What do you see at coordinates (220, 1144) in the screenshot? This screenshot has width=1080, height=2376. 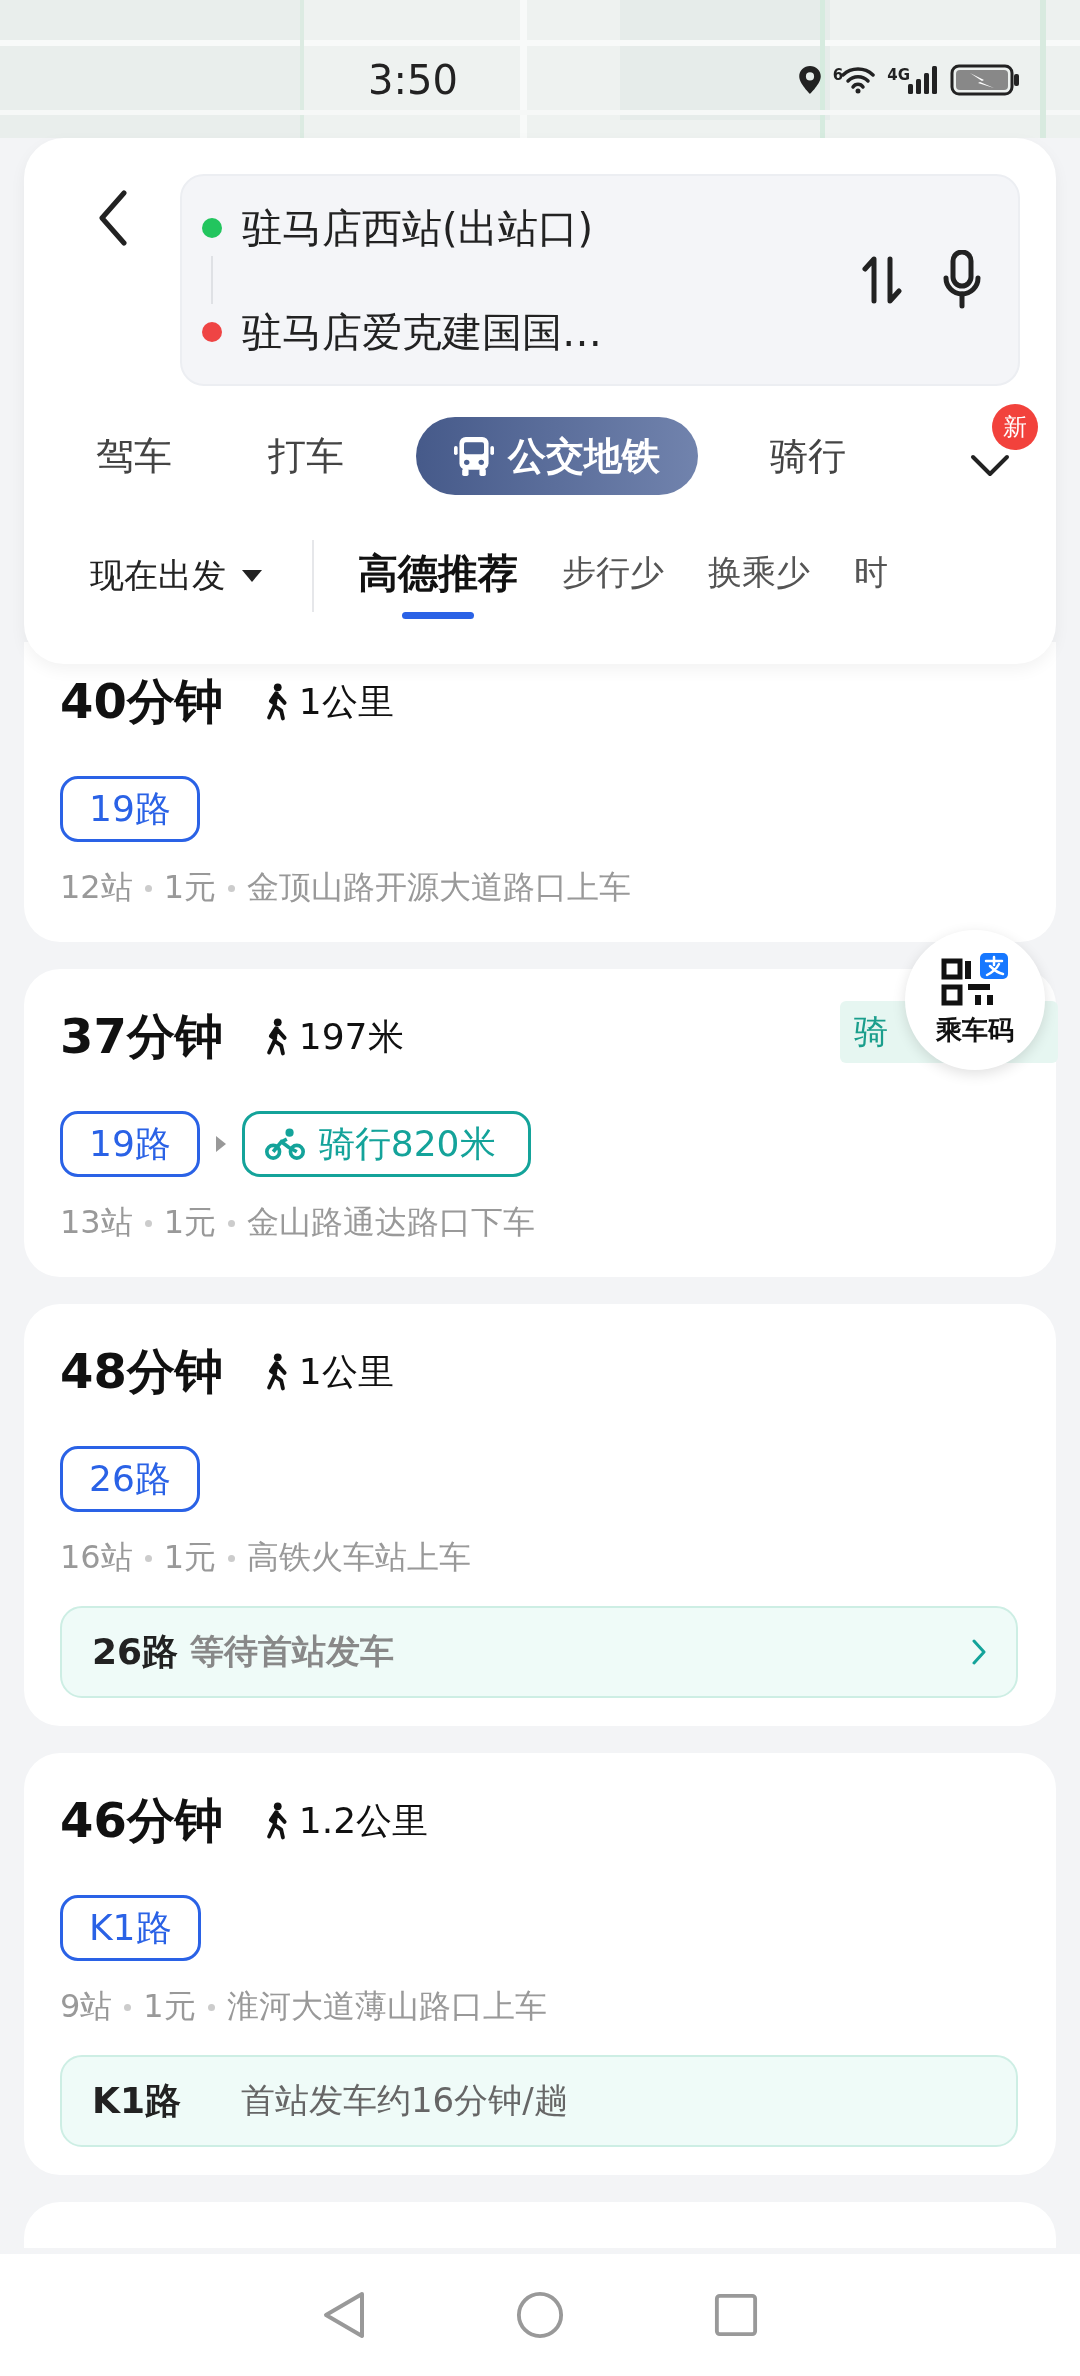 I see `arrow-right-icon` at bounding box center [220, 1144].